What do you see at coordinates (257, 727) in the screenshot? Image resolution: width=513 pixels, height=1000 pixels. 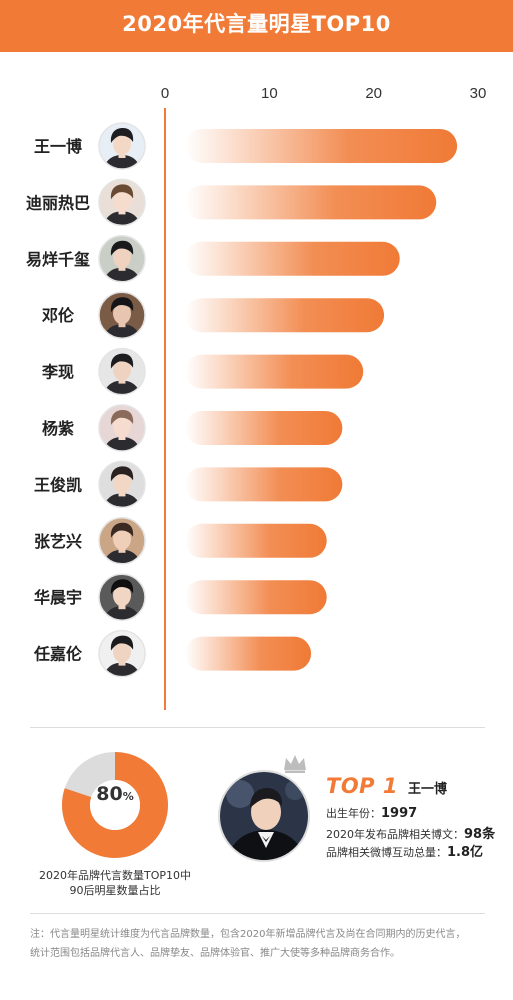 I see `section-divider` at bounding box center [257, 727].